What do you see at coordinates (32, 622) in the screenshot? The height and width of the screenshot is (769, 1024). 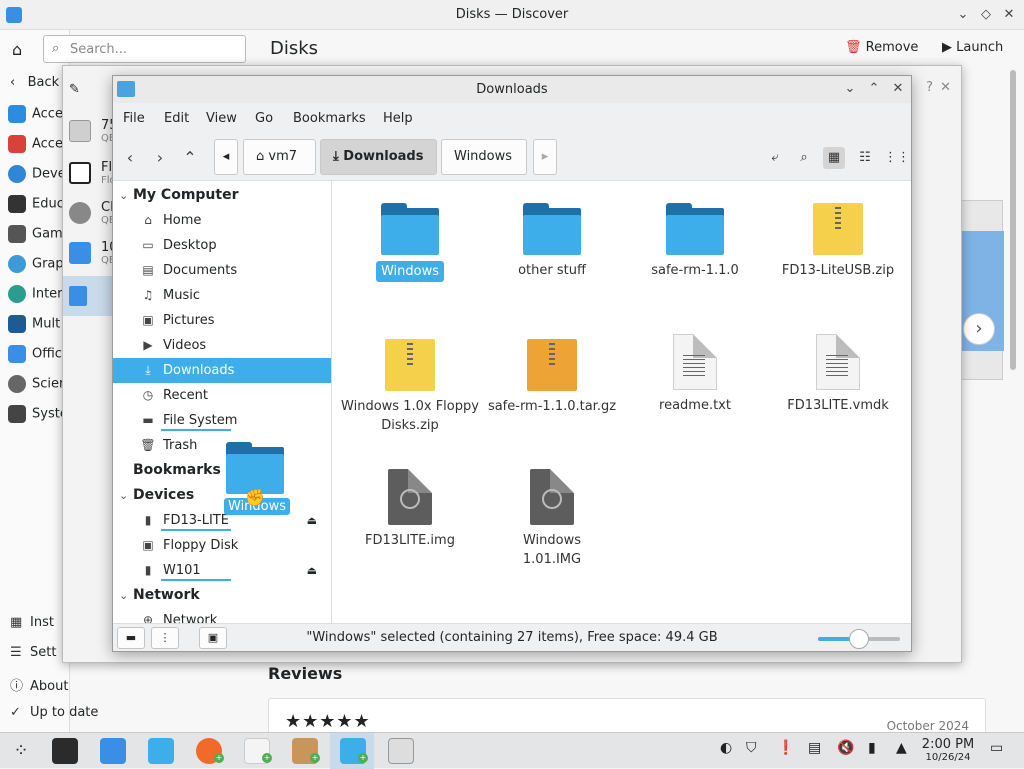 I see `installed-item: ▦ Inst` at bounding box center [32, 622].